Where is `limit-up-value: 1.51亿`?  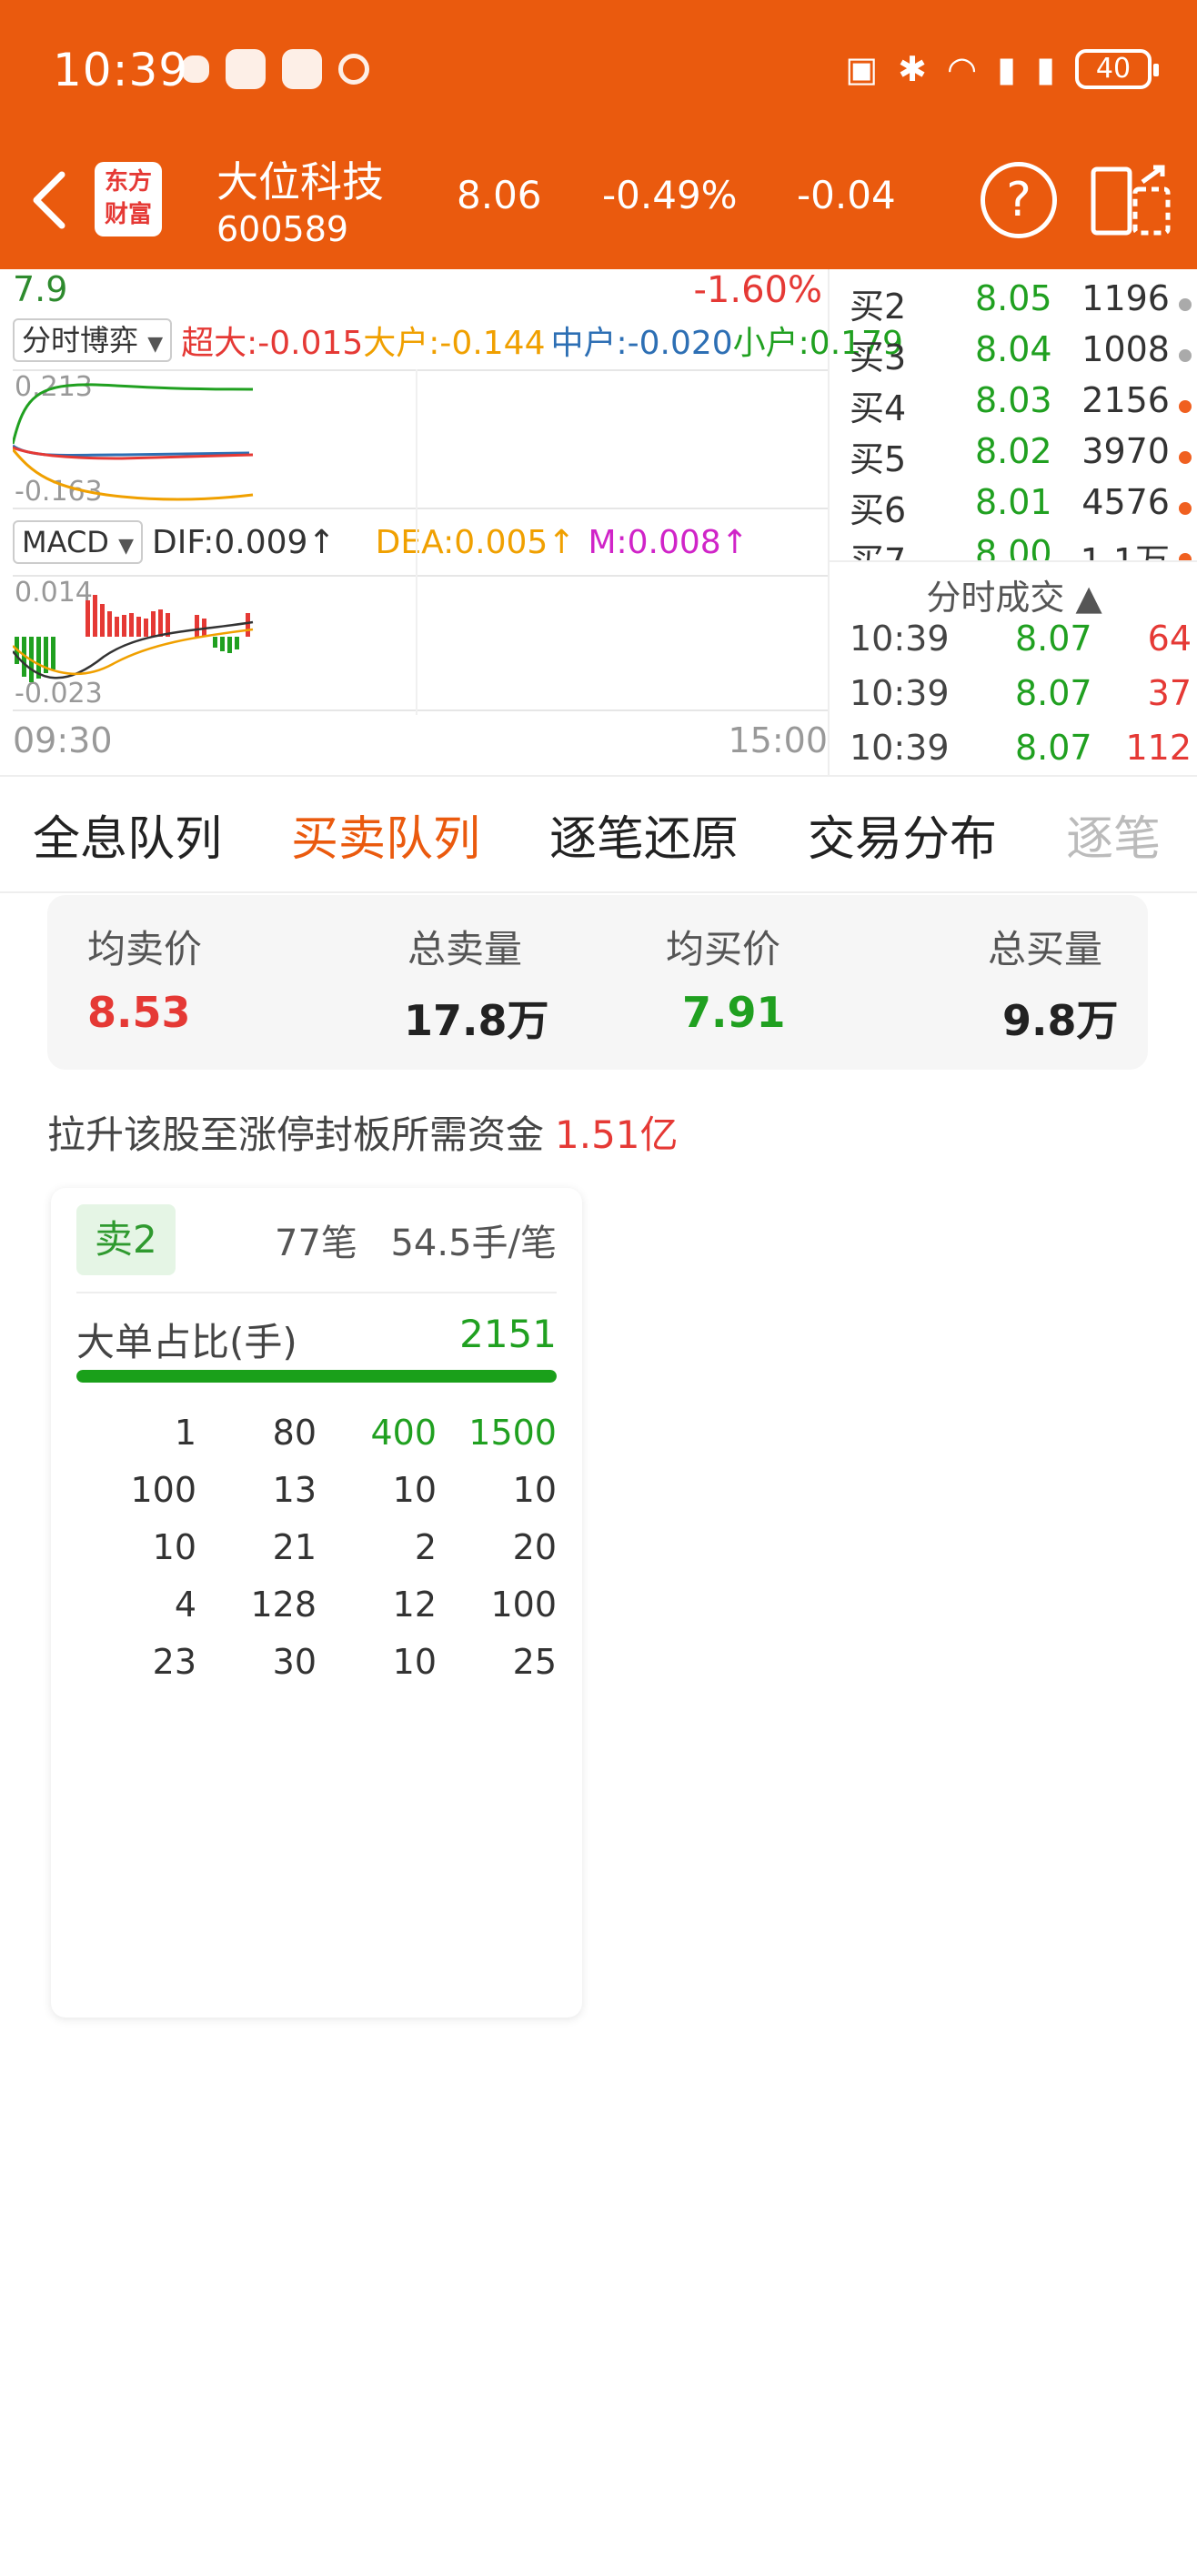
limit-up-value: 1.51亿 is located at coordinates (617, 1134).